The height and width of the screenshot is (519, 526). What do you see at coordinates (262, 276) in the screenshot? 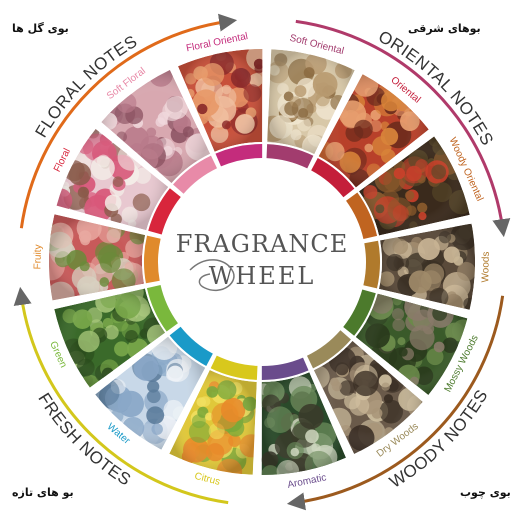
I see `center-title-line2: WHEEL` at bounding box center [262, 276].